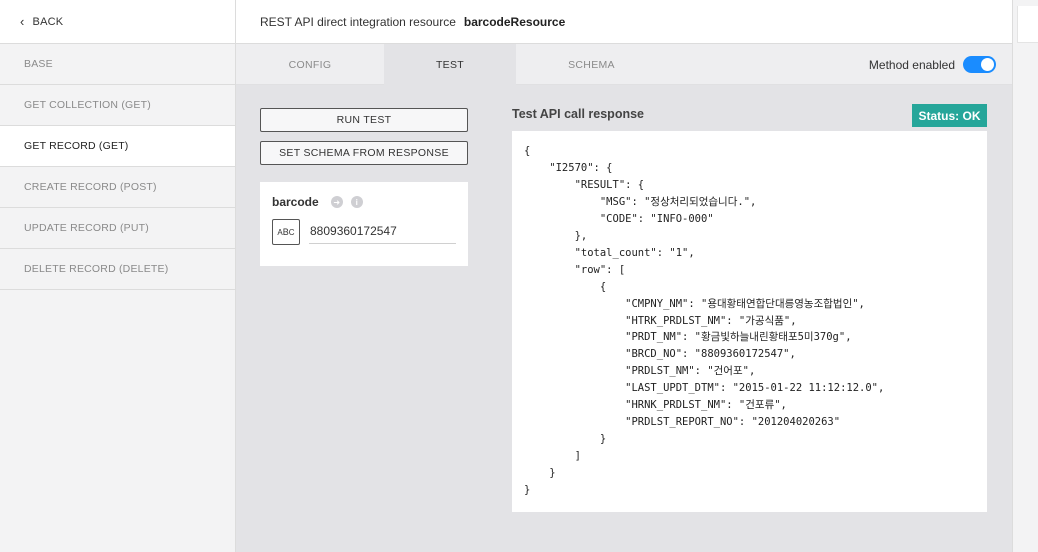  What do you see at coordinates (117, 64) in the screenshot?
I see `sidebar-item-base: BASE` at bounding box center [117, 64].